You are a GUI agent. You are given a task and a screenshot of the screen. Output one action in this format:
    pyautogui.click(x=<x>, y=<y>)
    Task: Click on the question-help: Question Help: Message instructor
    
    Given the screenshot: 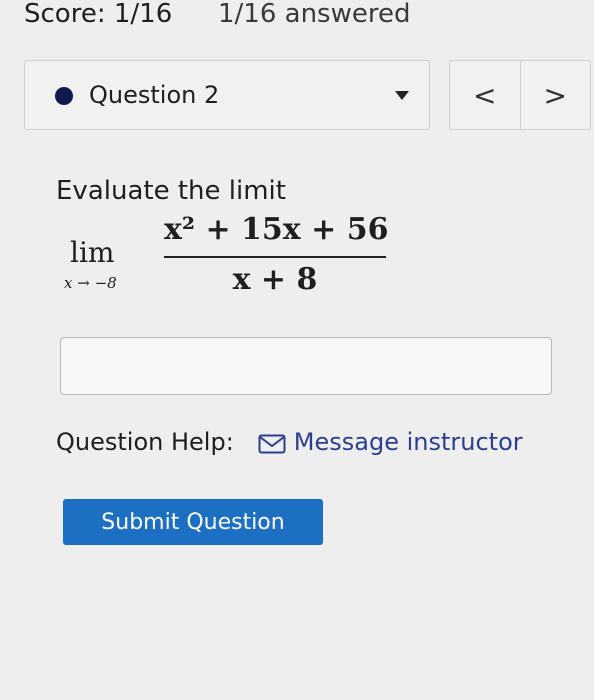 What is the action you would take?
    pyautogui.click(x=289, y=442)
    